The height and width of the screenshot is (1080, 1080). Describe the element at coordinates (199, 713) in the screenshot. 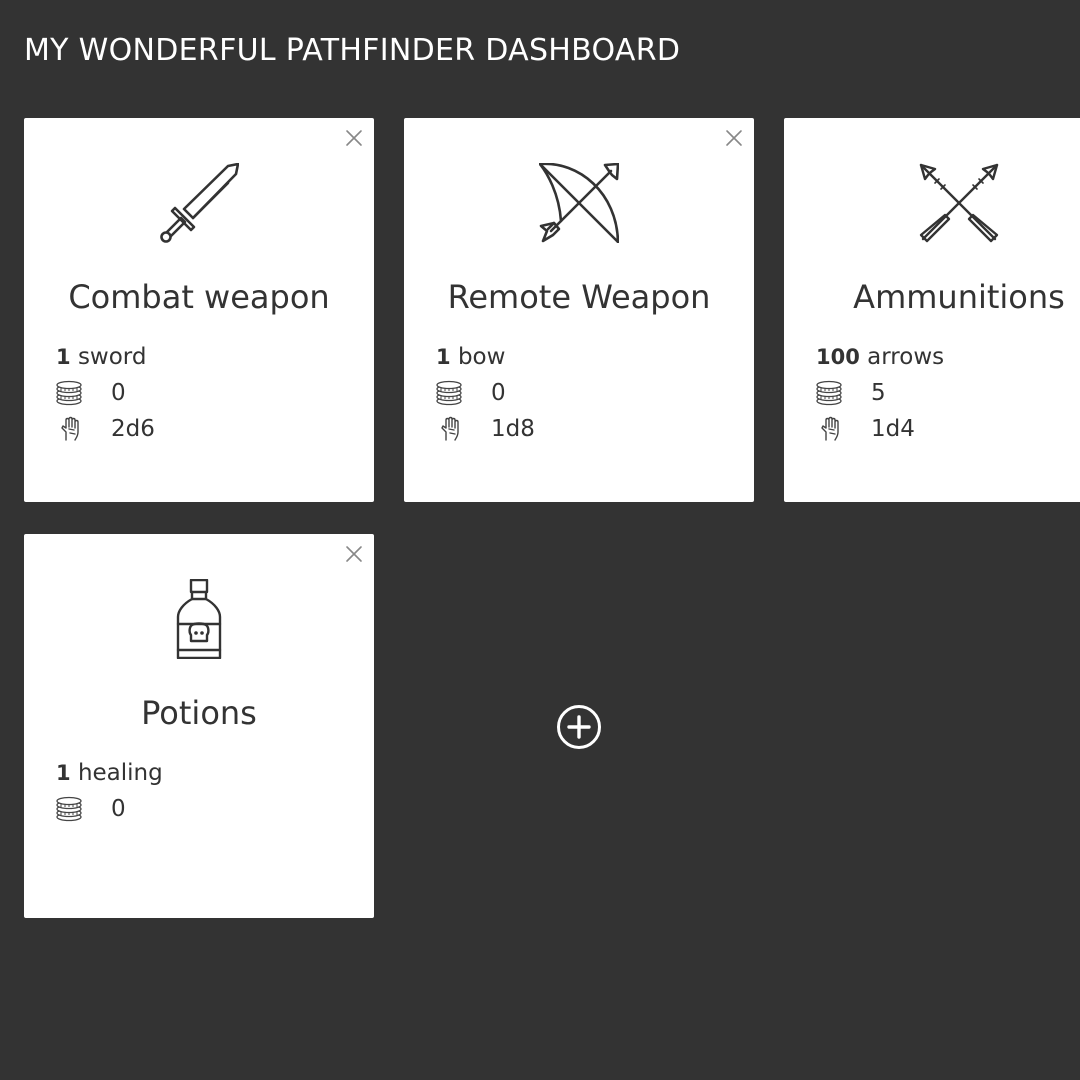

I see `card-title: Potions` at that location.